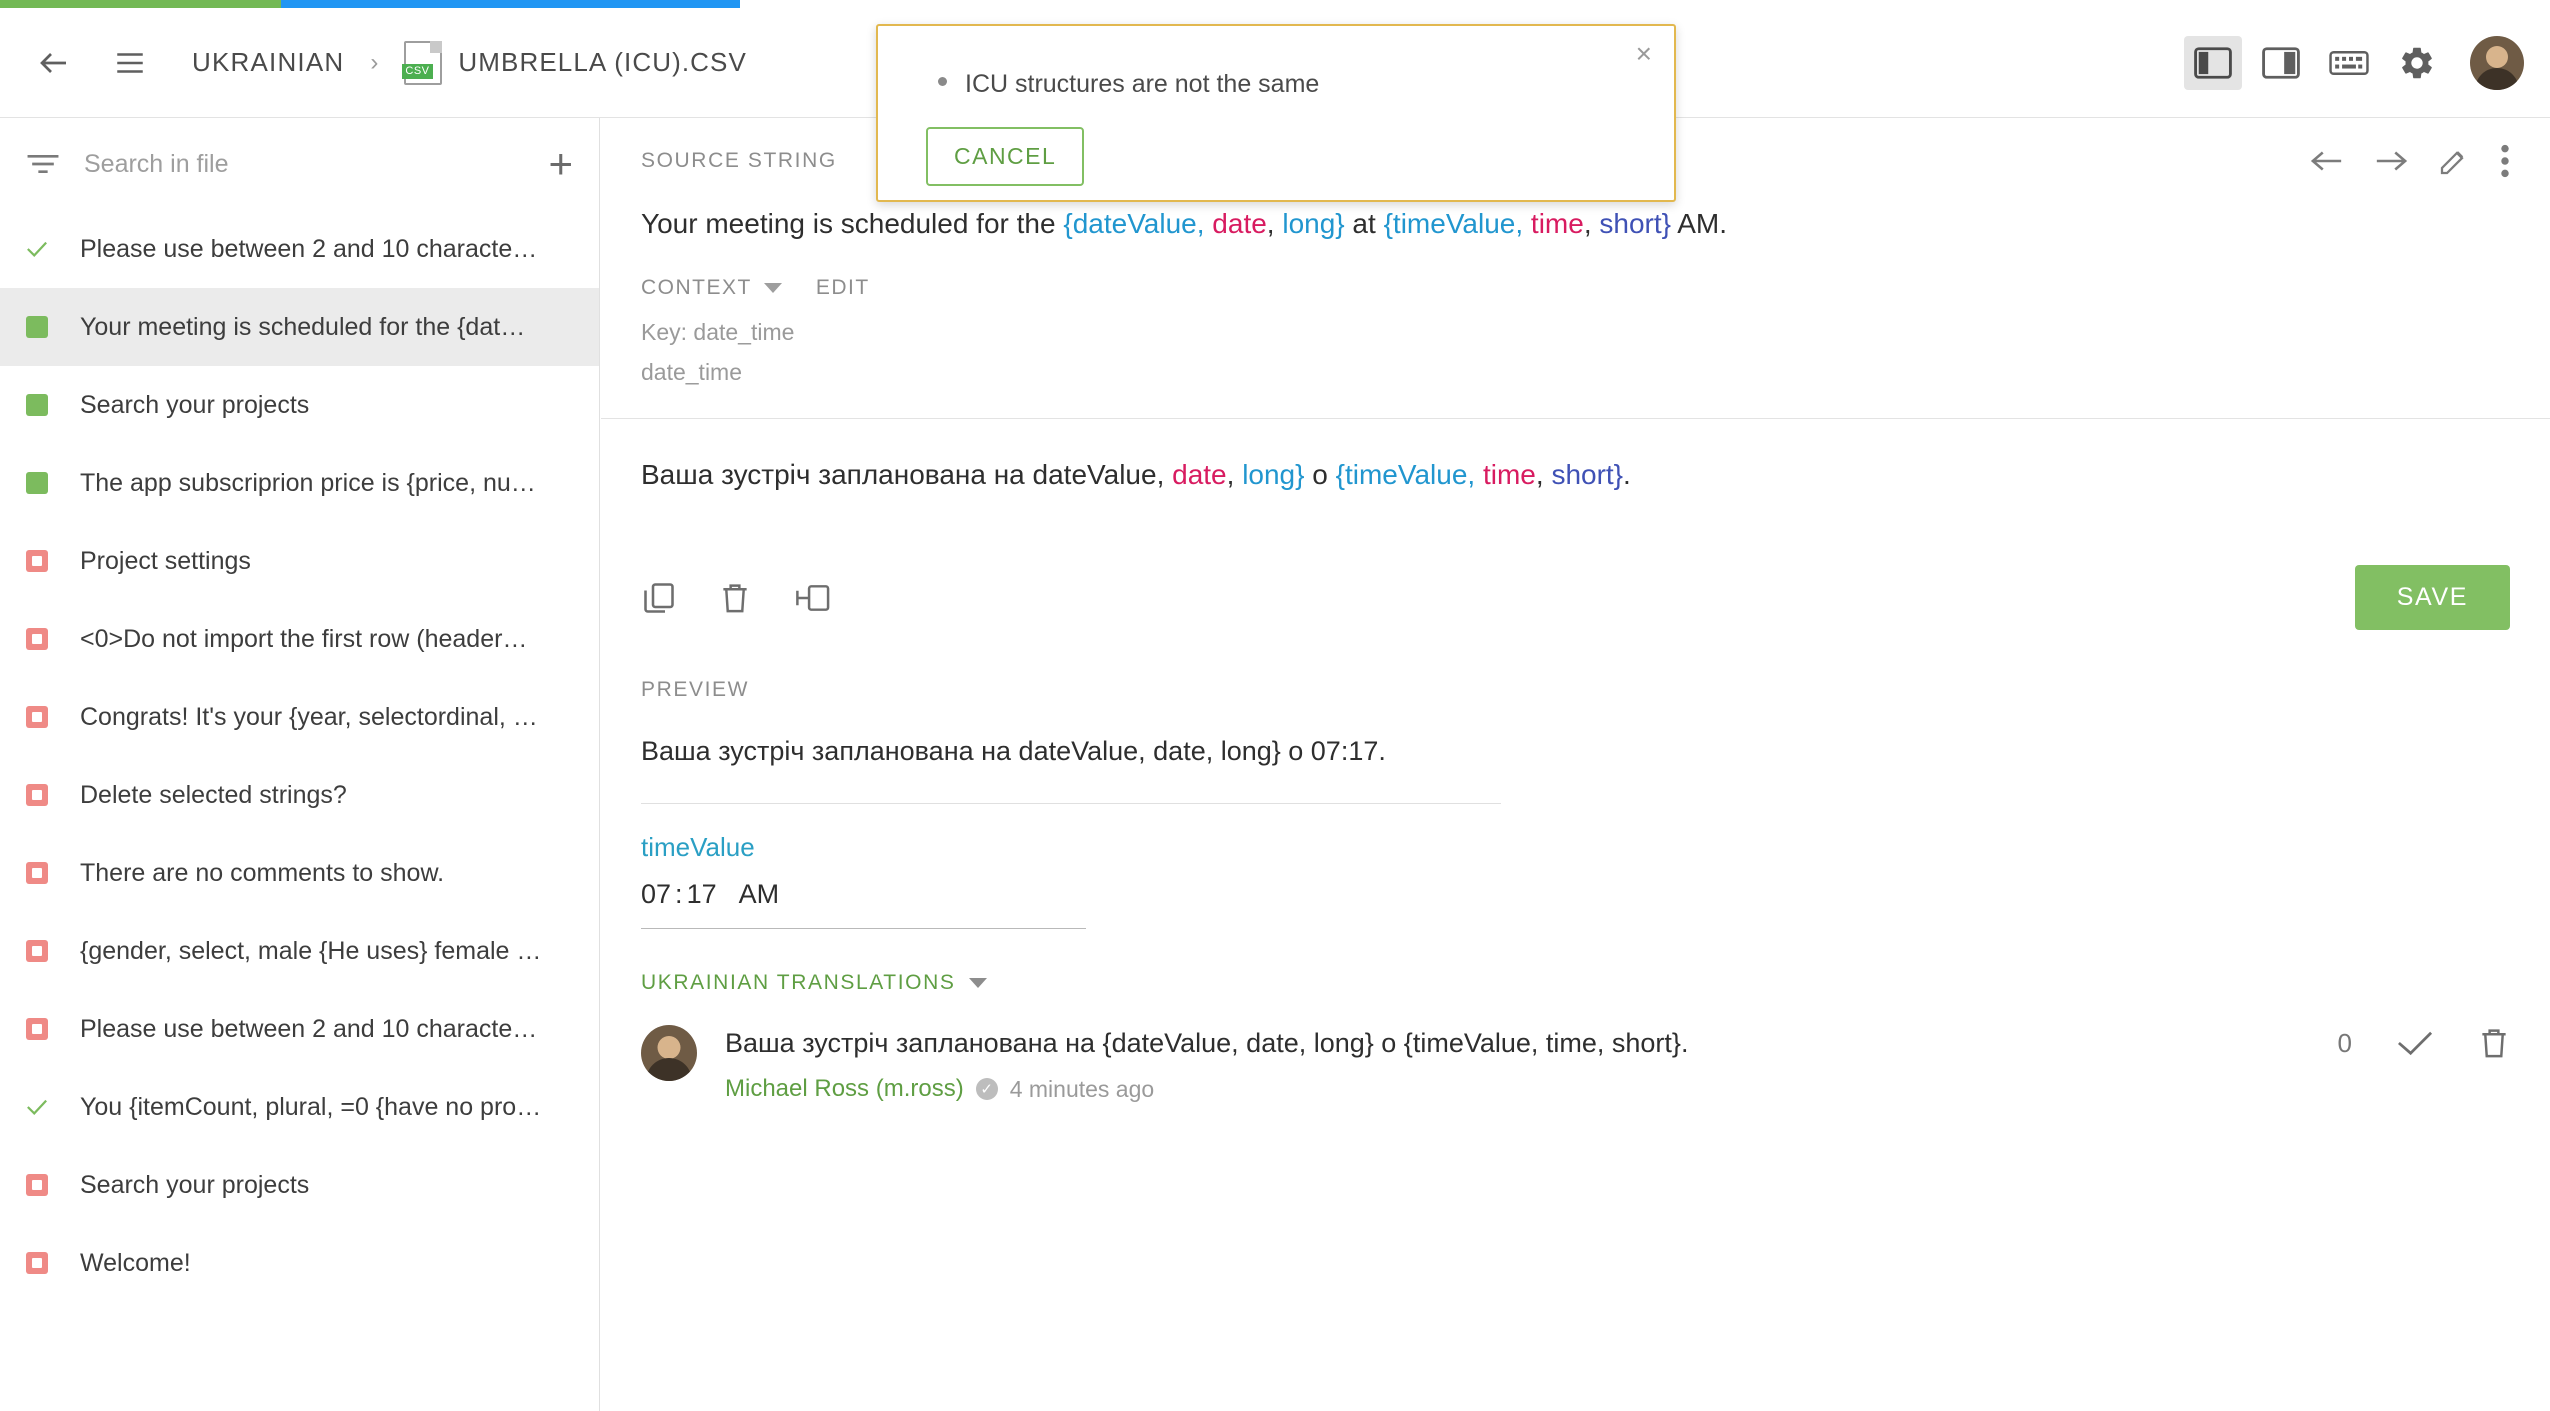 The height and width of the screenshot is (1411, 2550). Describe the element at coordinates (1699, 223) in the screenshot. I see `string-fragment: AM.` at that location.